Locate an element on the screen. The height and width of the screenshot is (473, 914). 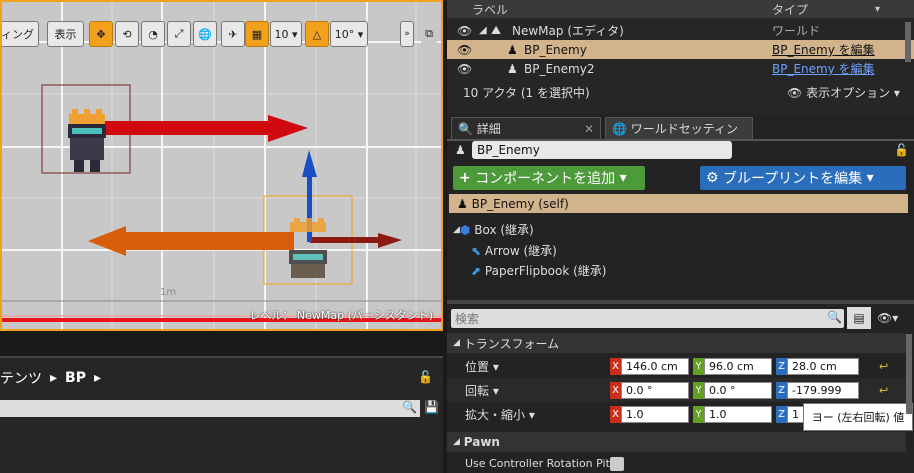
grid-snap-toggle: ▦ is located at coordinates (257, 34).